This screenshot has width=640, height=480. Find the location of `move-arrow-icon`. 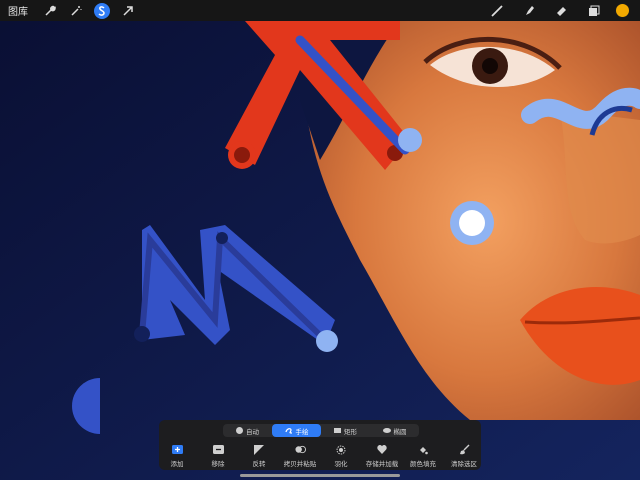

move-arrow-icon is located at coordinates (128, 11).